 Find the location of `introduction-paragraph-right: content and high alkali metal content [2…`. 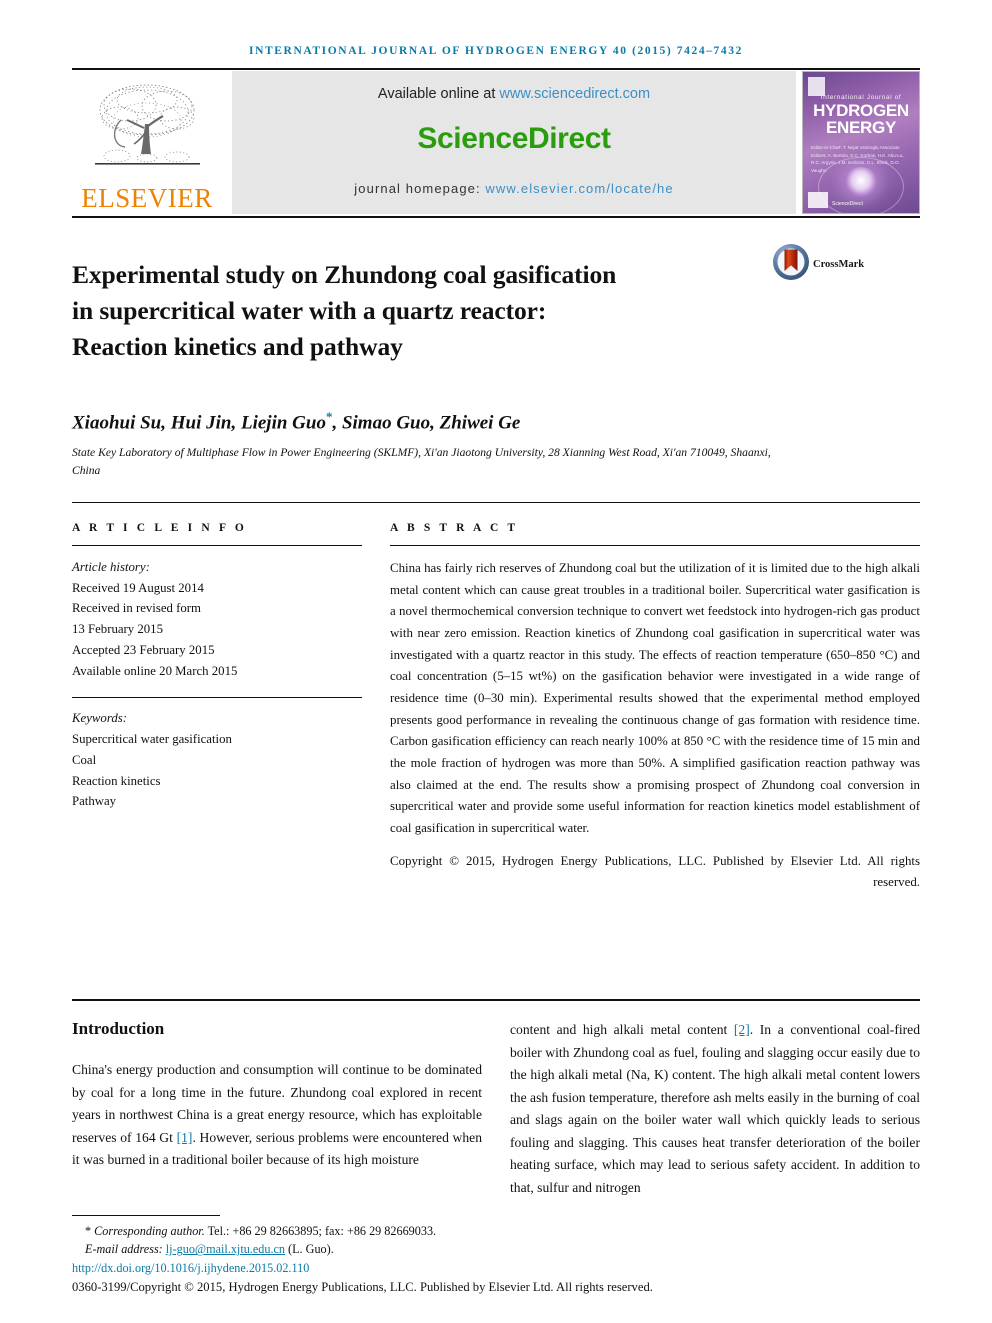

introduction-paragraph-right: content and high alkali metal content [2… is located at coordinates (715, 1109).